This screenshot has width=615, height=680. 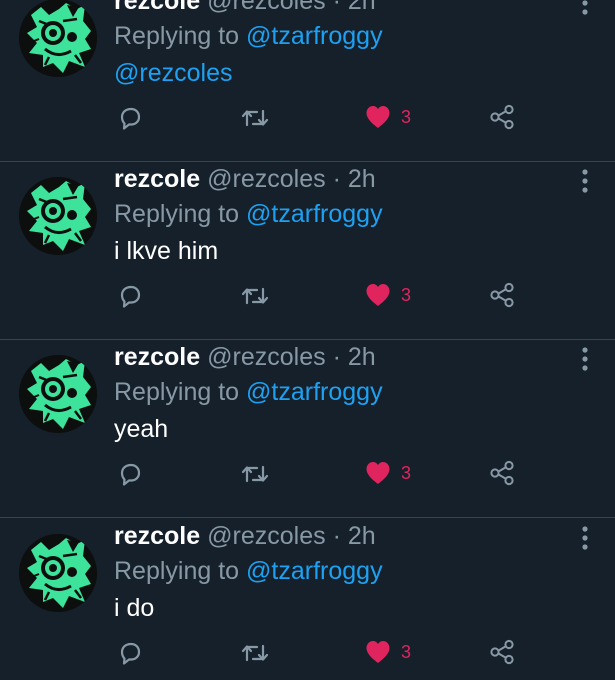 I want to click on tweet-text: yeah, so click(x=141, y=429).